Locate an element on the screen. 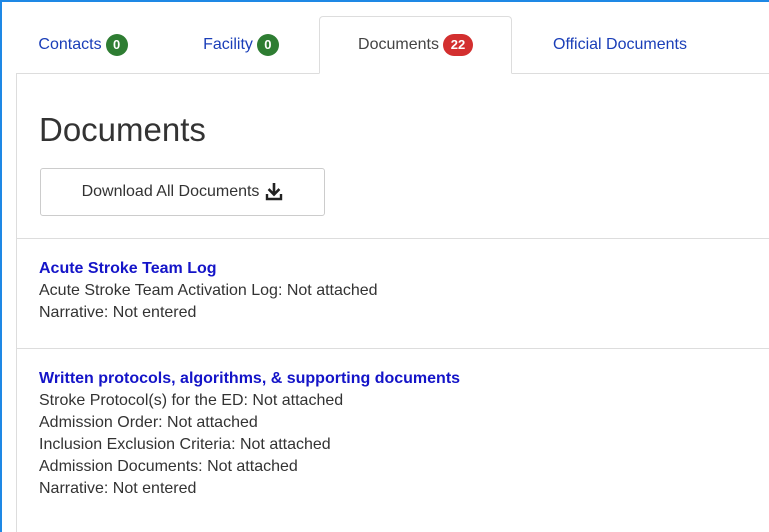 Image resolution: width=769 pixels, height=532 pixels. tab-facility-badge: 0 is located at coordinates (267, 44).